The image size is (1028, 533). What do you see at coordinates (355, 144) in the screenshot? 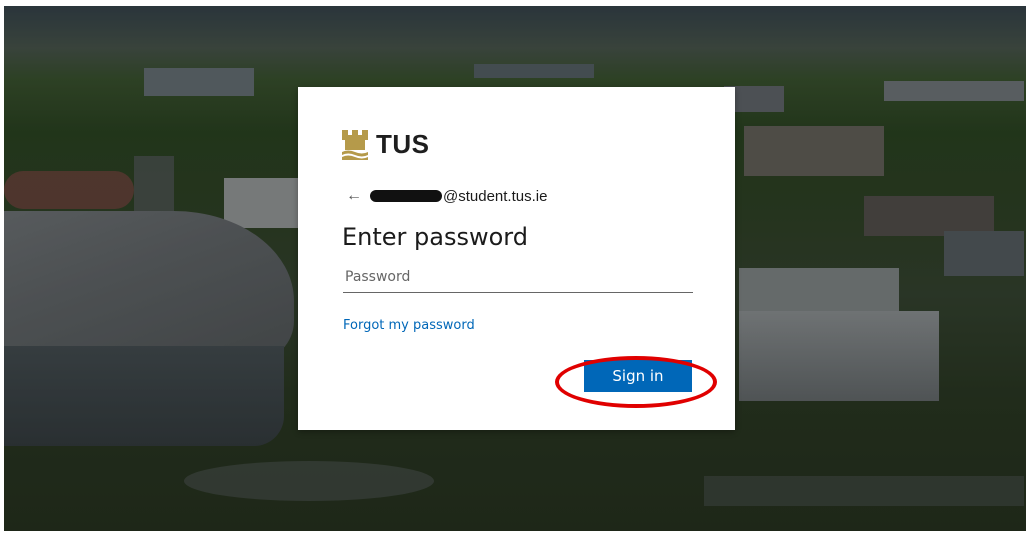
I see `tus-castle-logo-icon` at bounding box center [355, 144].